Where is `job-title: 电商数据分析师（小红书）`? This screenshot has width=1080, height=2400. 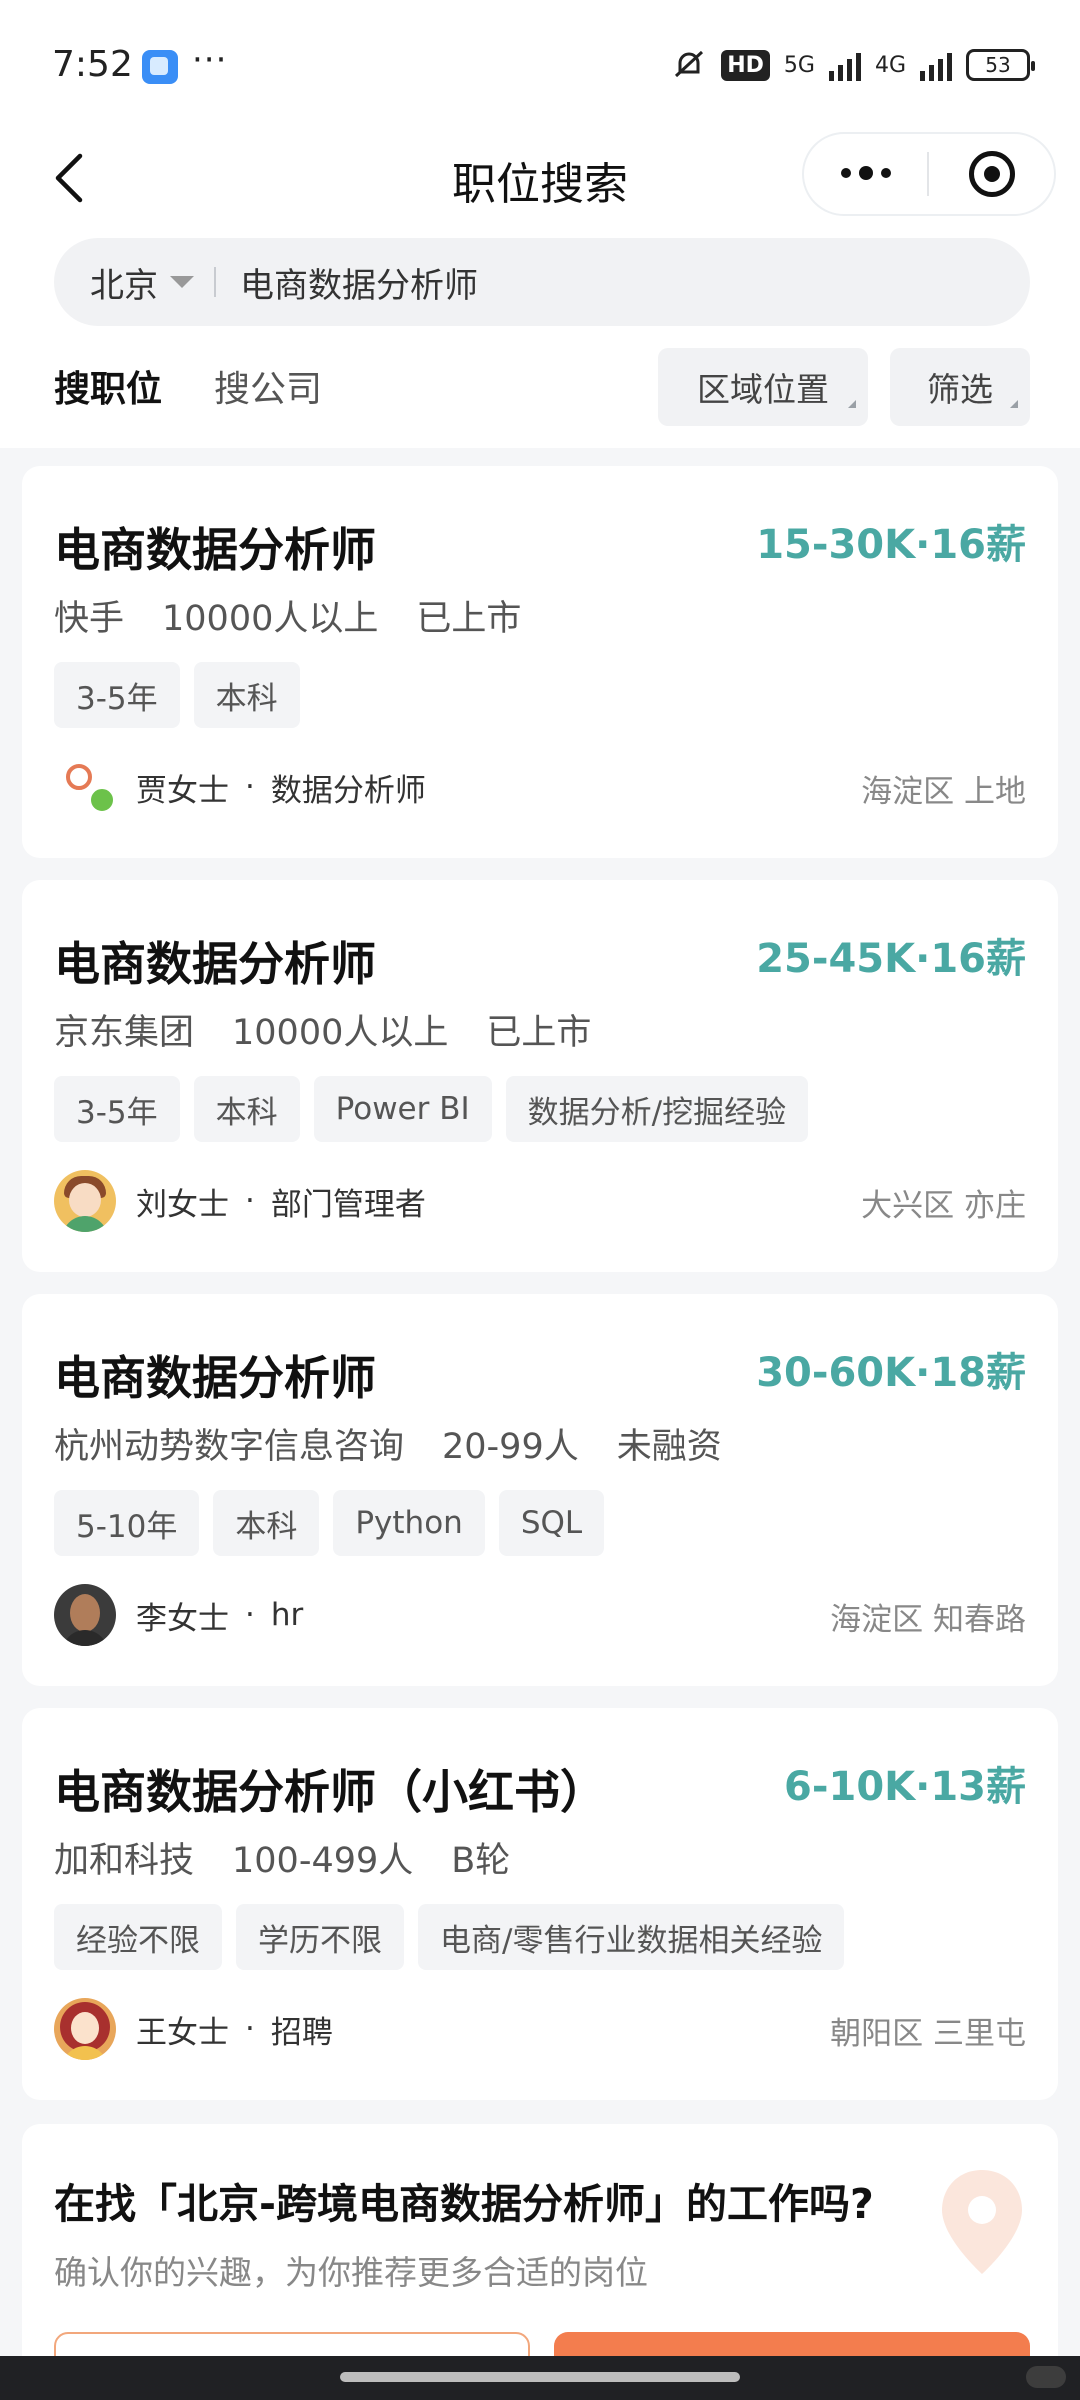
job-title: 电商数据分析师（小红书） is located at coordinates (330, 1792).